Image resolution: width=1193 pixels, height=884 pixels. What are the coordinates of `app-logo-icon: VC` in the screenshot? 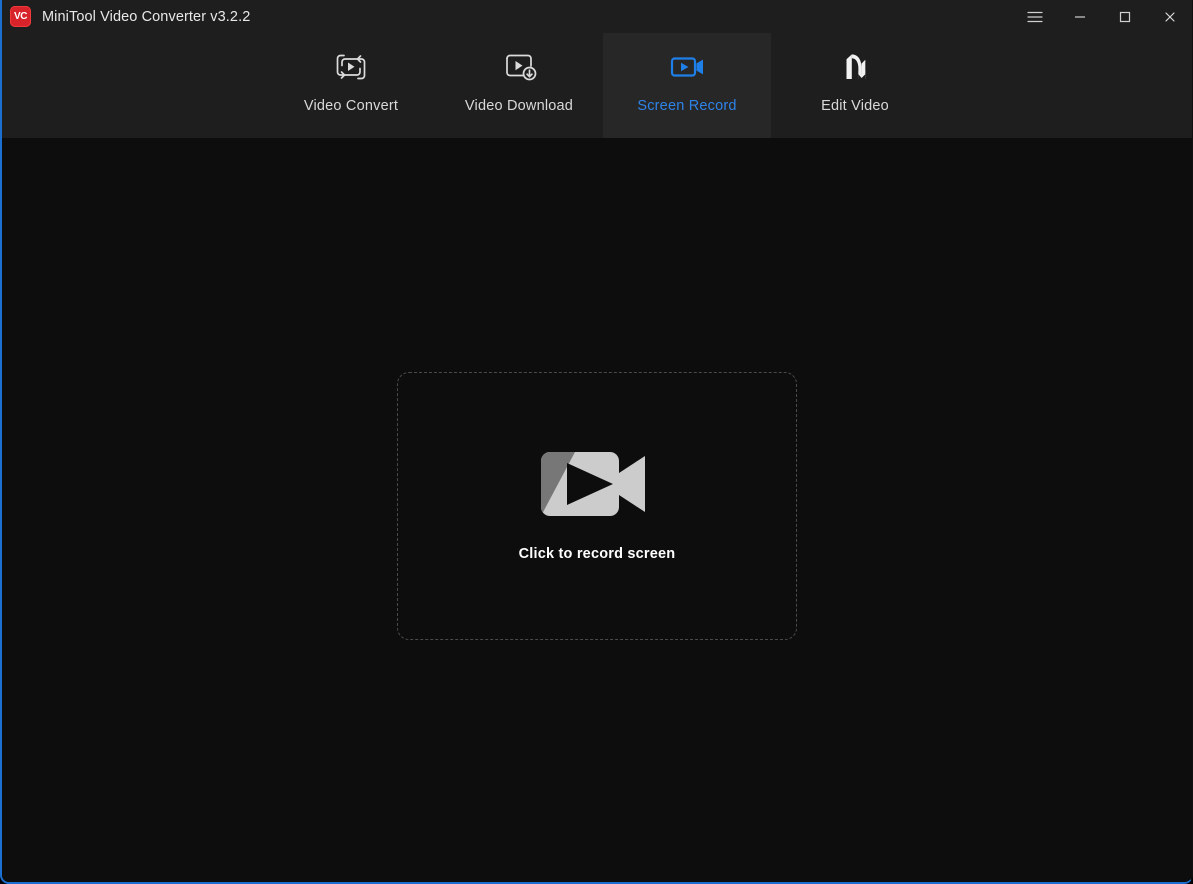 It's located at (20, 16).